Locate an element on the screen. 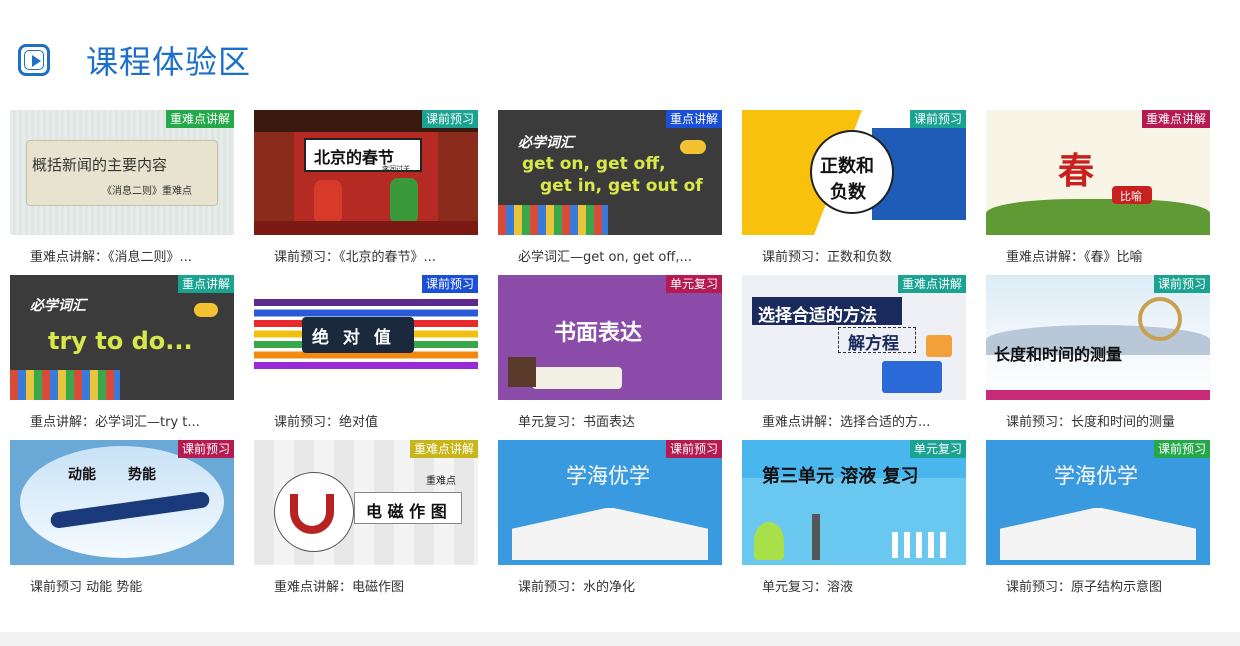 The width and height of the screenshot is (1240, 646). course-card: 书面表达 单元复习 单元复习：书面表达 is located at coordinates (610, 355).